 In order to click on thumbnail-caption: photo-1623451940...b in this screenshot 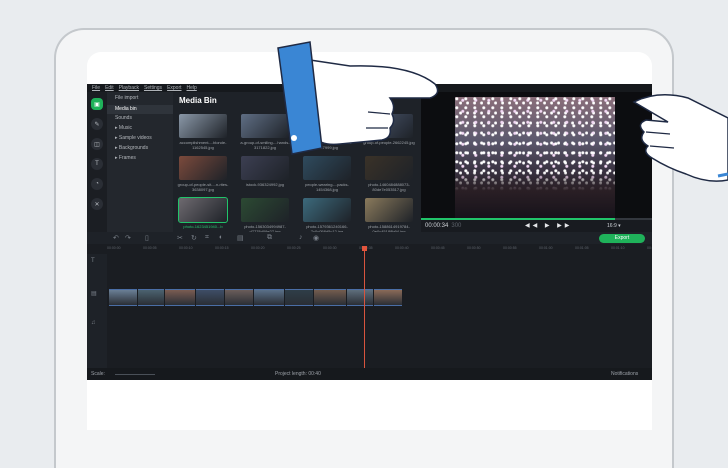, I will do `click(203, 226)`.